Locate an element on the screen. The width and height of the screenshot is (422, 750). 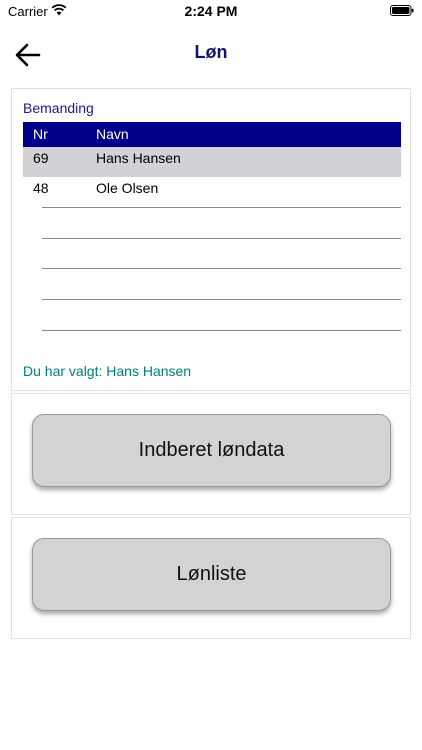
table-row: 48 Ole Olsen is located at coordinates (212, 192).